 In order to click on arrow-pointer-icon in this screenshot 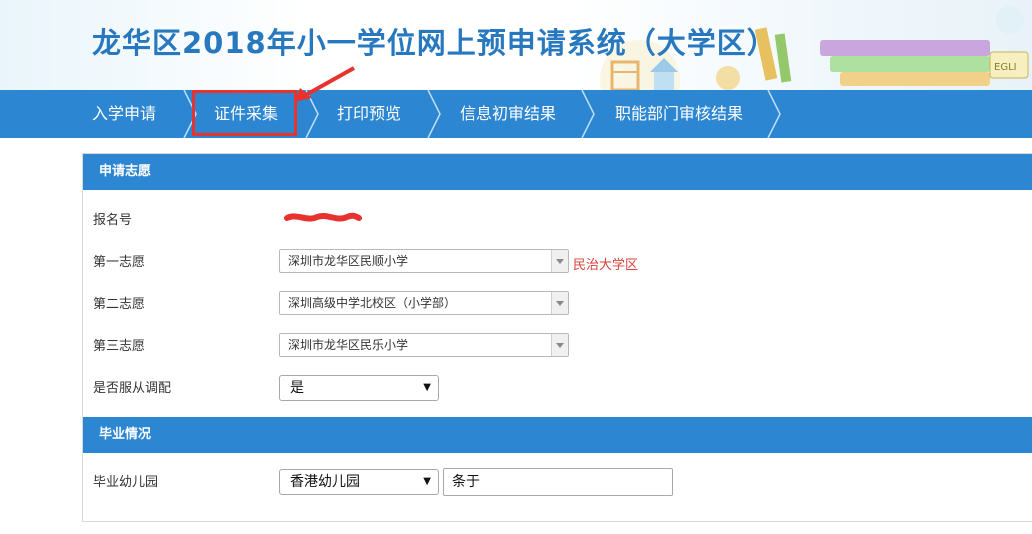, I will do `click(324, 84)`.